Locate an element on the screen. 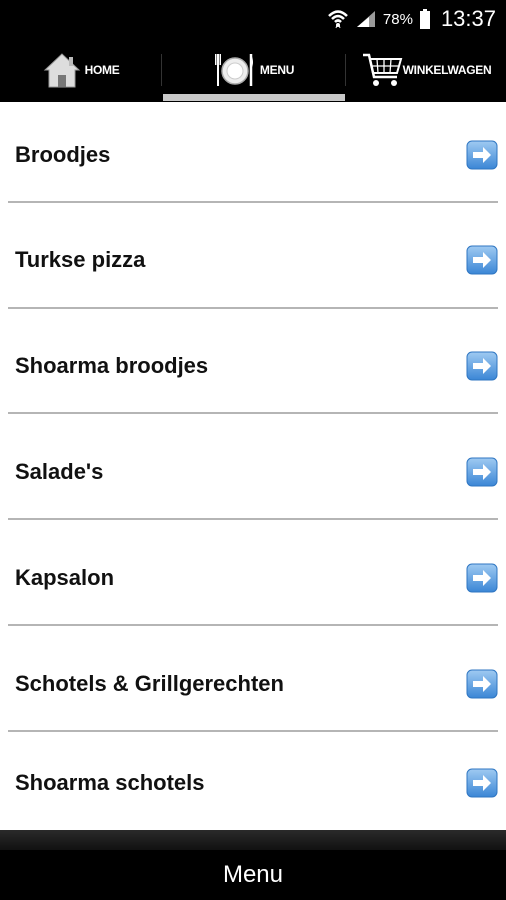 The height and width of the screenshot is (900, 506). clock: 13:37 is located at coordinates (468, 18).